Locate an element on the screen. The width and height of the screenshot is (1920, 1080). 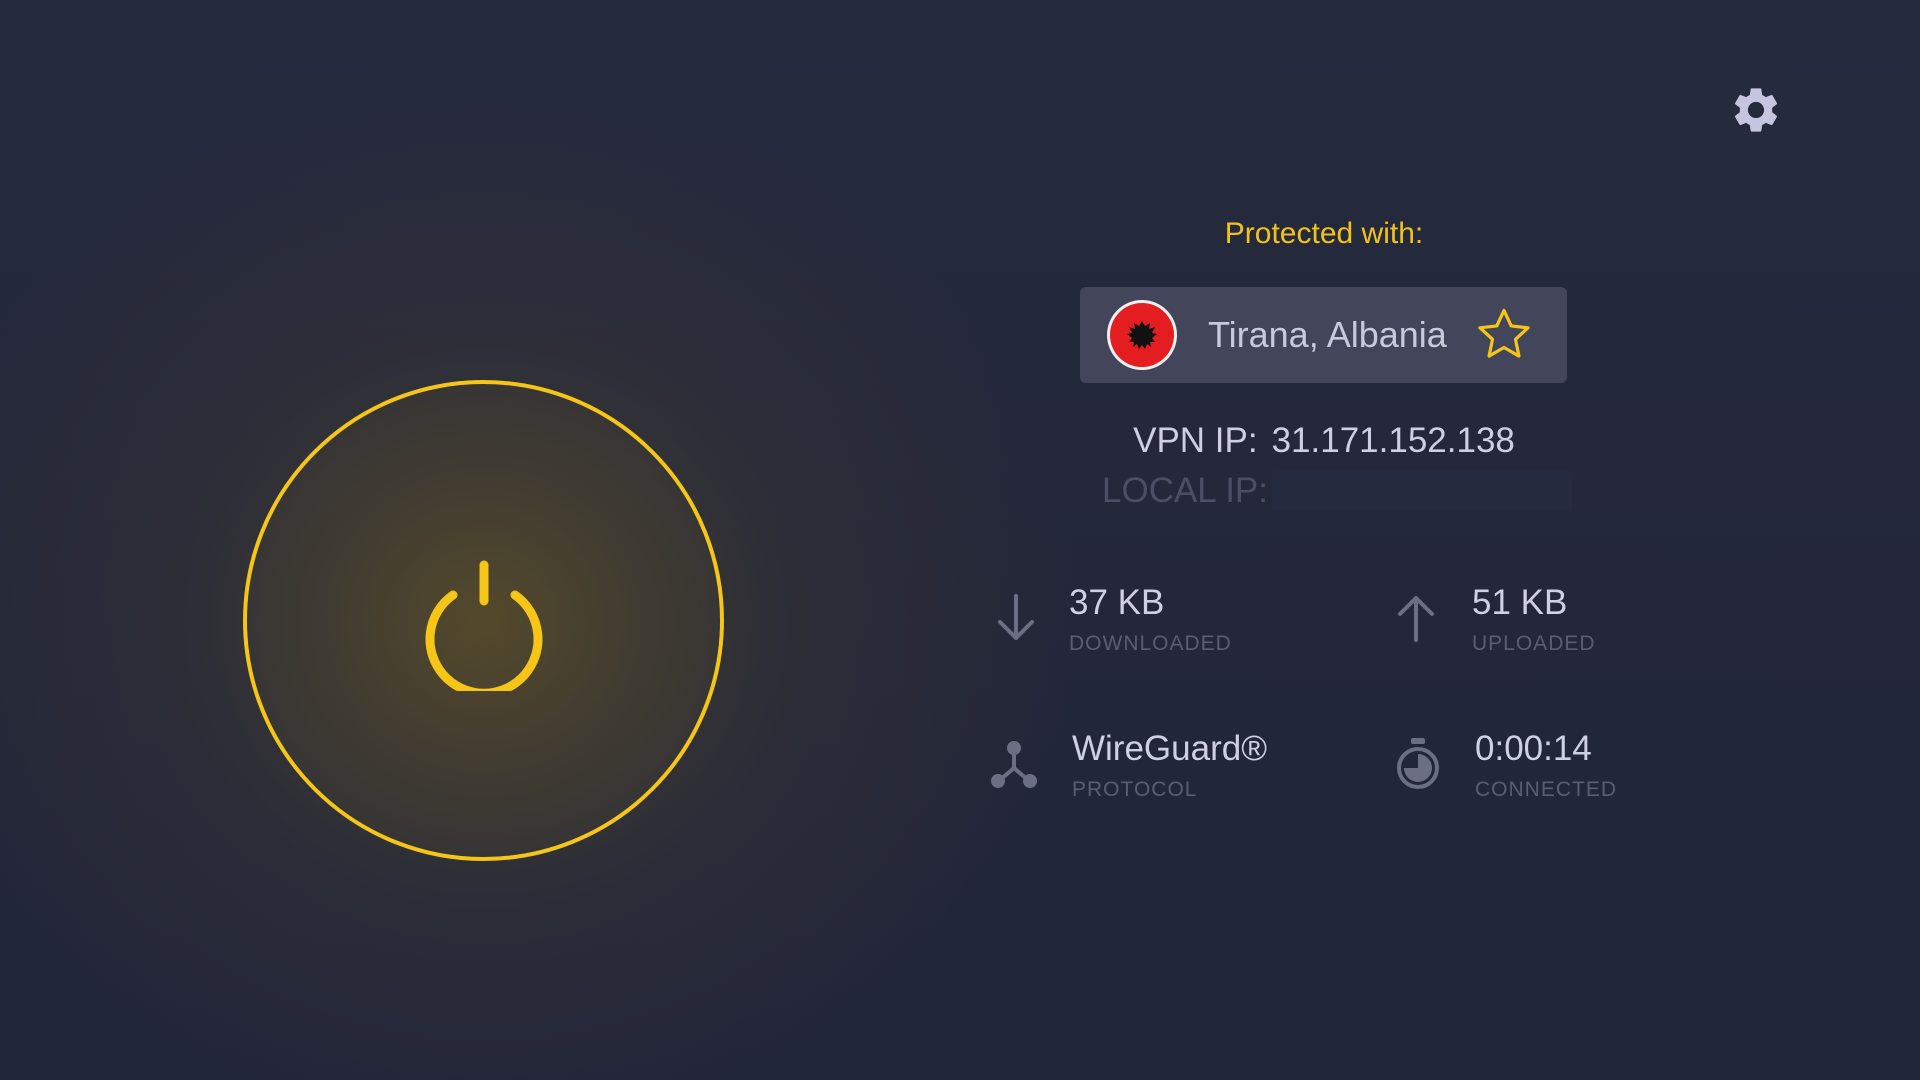
favorite-button is located at coordinates (1504, 335).